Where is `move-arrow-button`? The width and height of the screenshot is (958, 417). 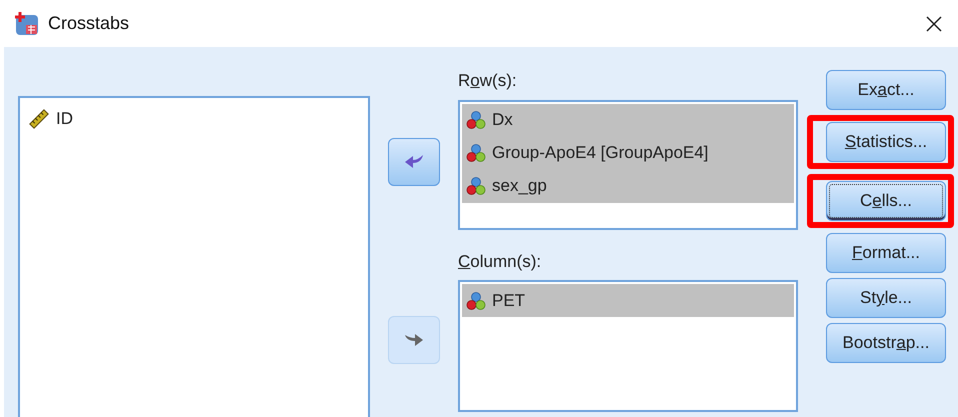
move-arrow-button is located at coordinates (414, 162).